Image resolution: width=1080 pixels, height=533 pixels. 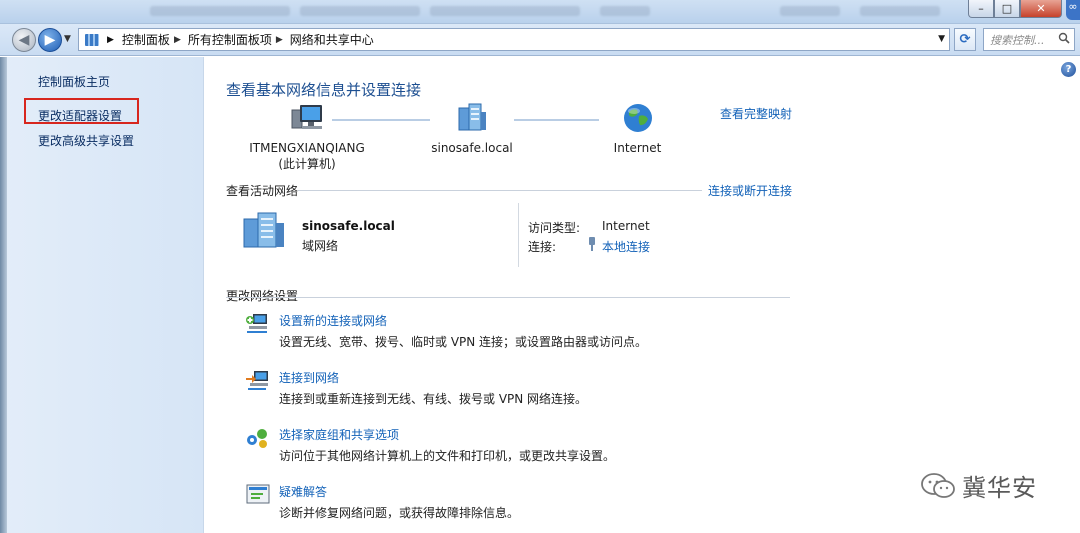 I want to click on watermark: 冀华安, so click(x=978, y=485).